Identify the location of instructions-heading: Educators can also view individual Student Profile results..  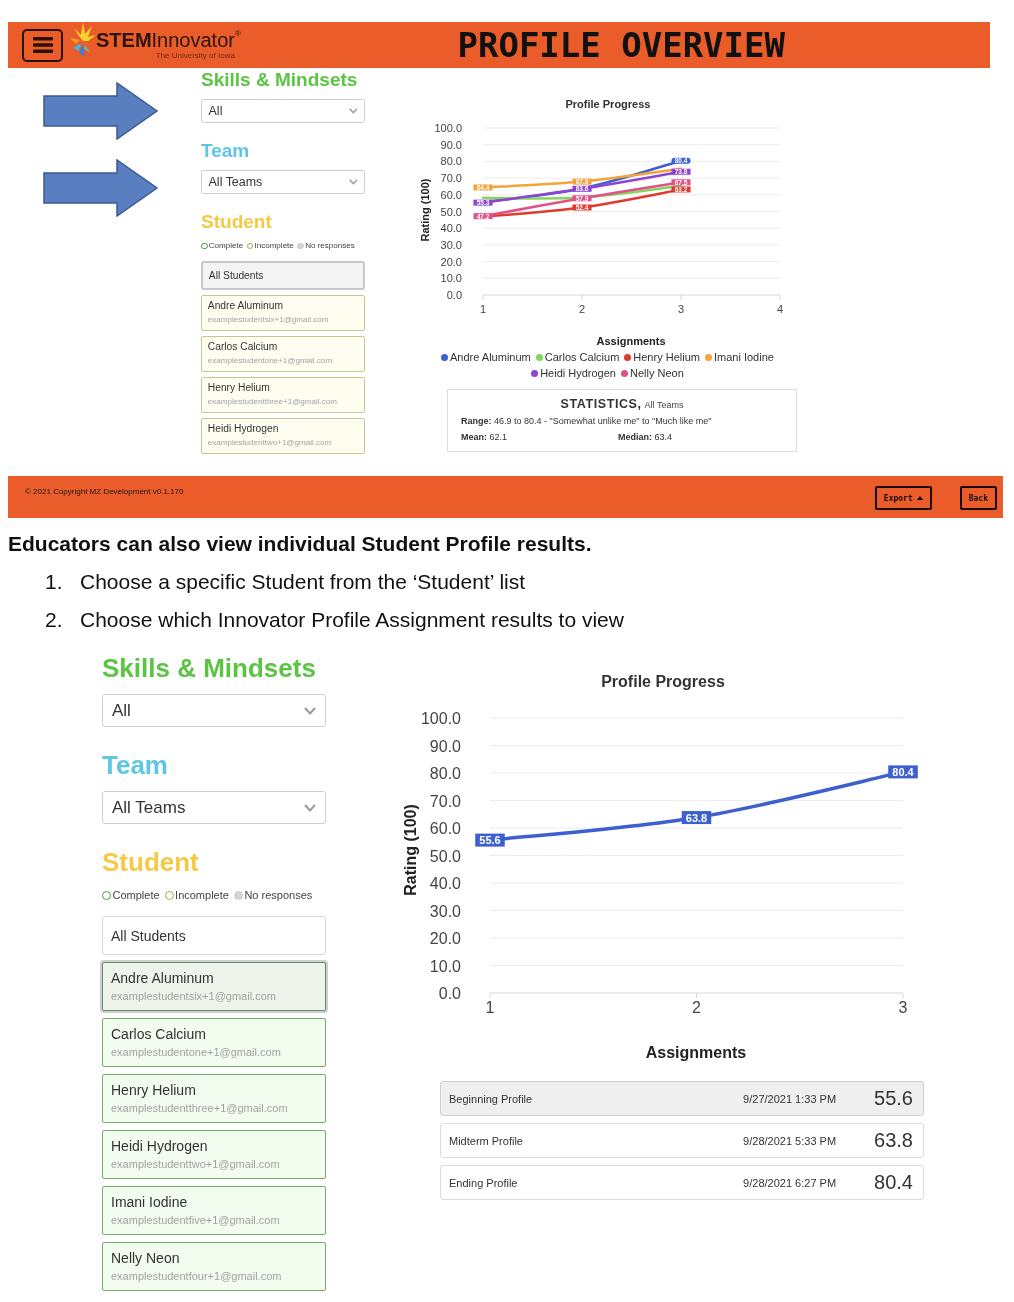
(300, 544).